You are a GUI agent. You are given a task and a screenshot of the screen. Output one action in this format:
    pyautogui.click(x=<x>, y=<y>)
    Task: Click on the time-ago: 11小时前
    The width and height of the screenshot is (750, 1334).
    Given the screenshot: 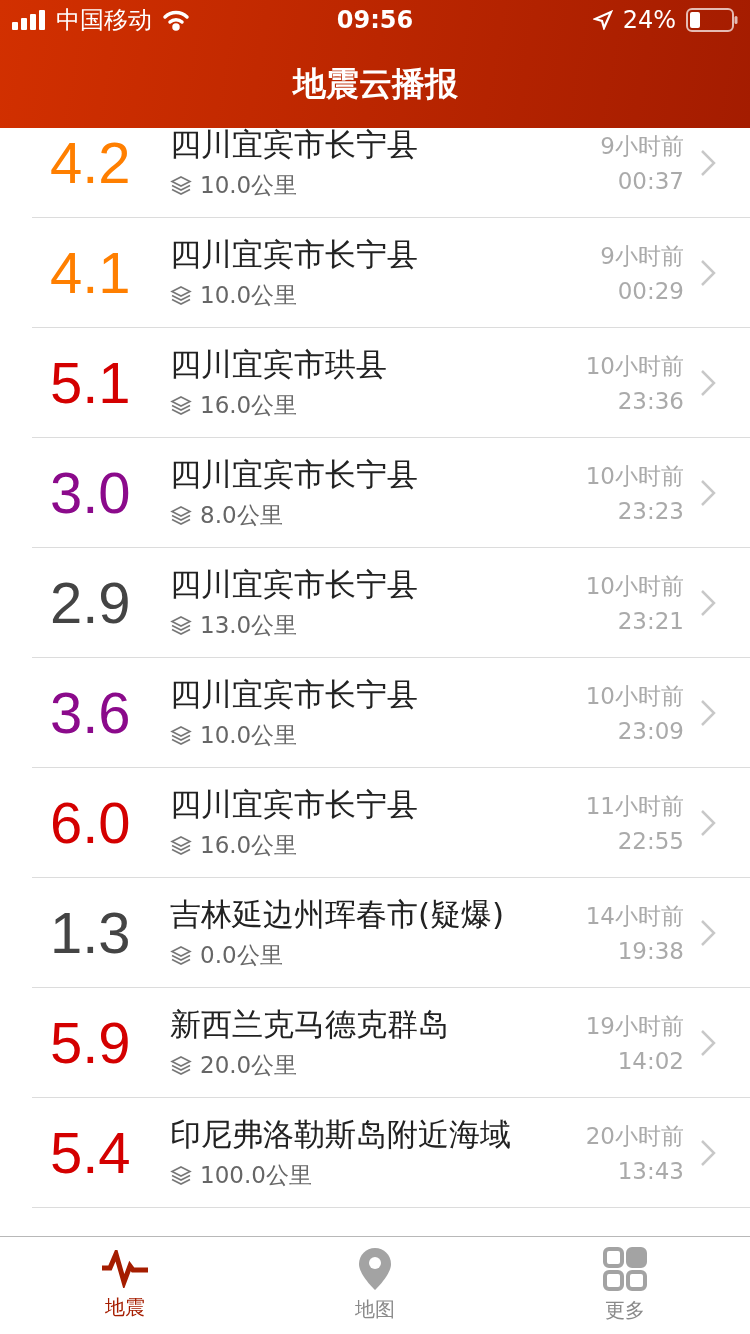 What is the action you would take?
    pyautogui.click(x=634, y=806)
    